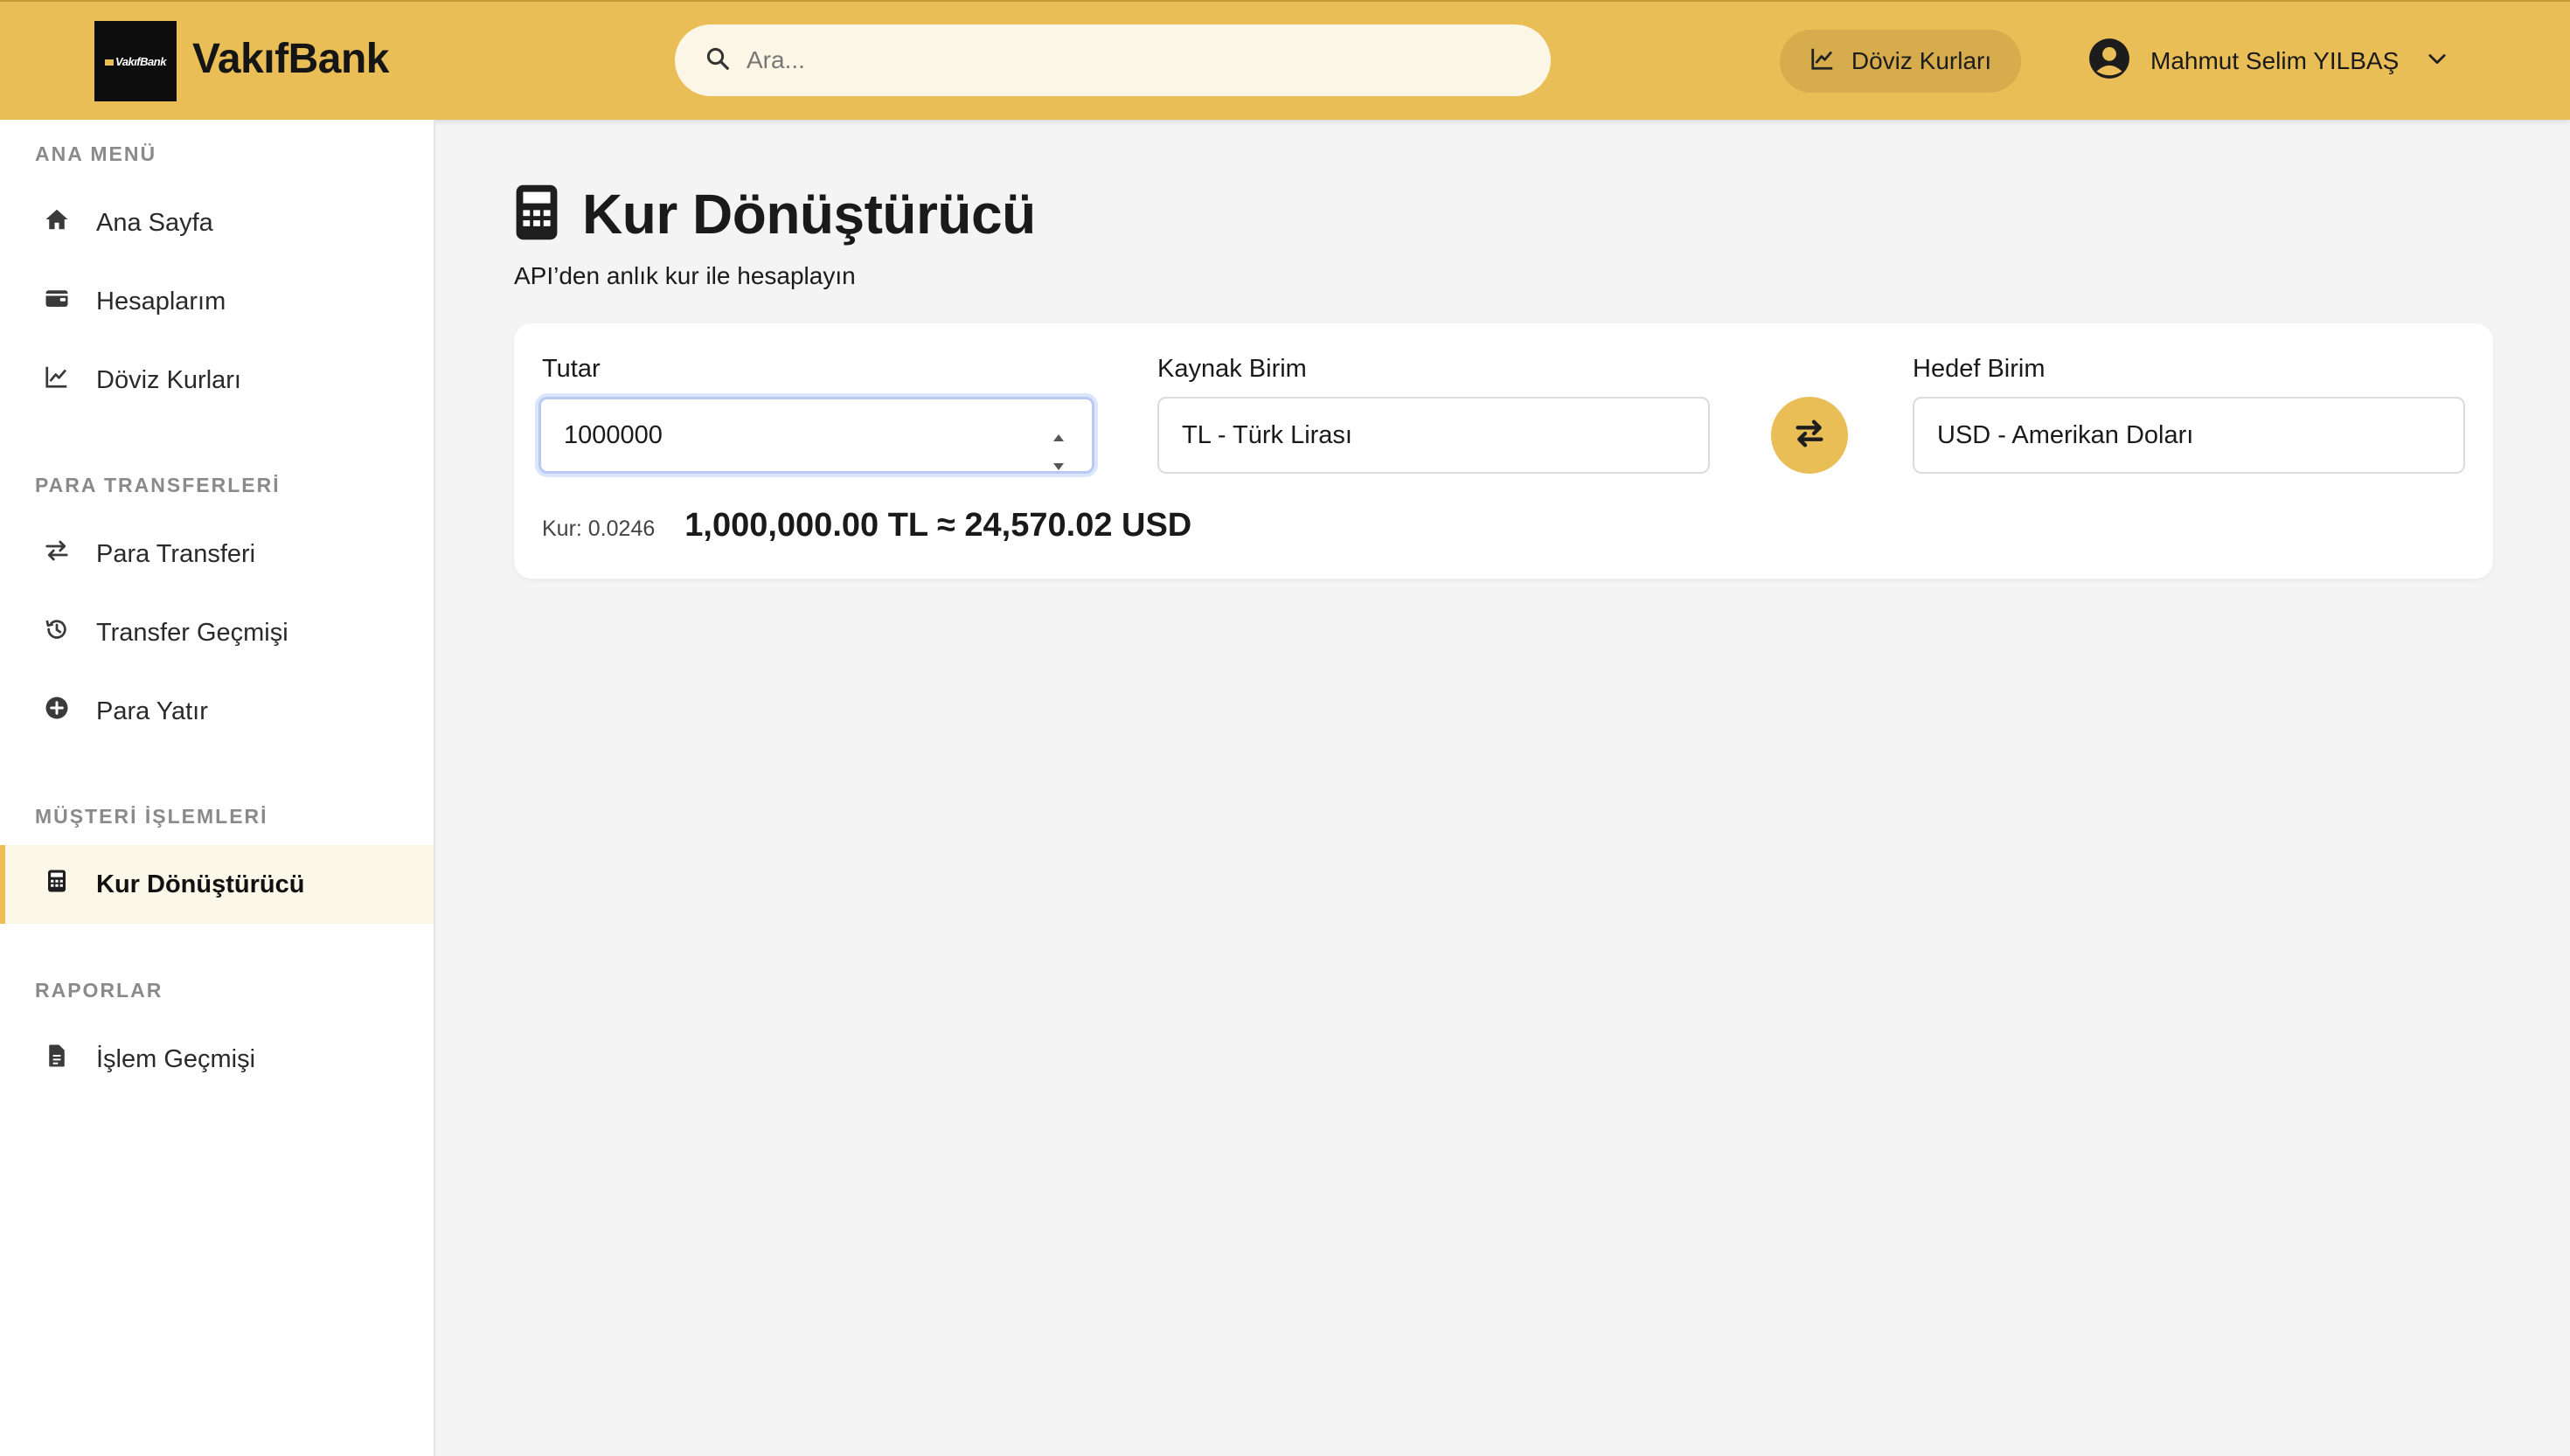  Describe the element at coordinates (158, 485) in the screenshot. I see `section-title-transfers: PARA TRANSFERLERİ` at that location.